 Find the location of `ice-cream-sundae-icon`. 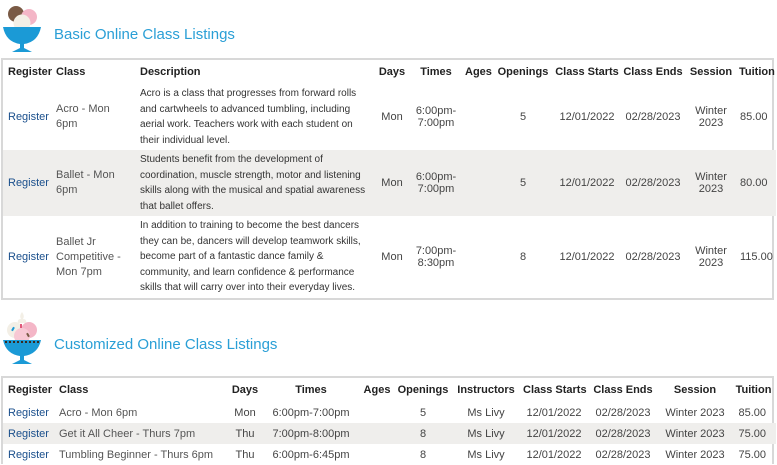

ice-cream-sundae-icon is located at coordinates (22, 28).